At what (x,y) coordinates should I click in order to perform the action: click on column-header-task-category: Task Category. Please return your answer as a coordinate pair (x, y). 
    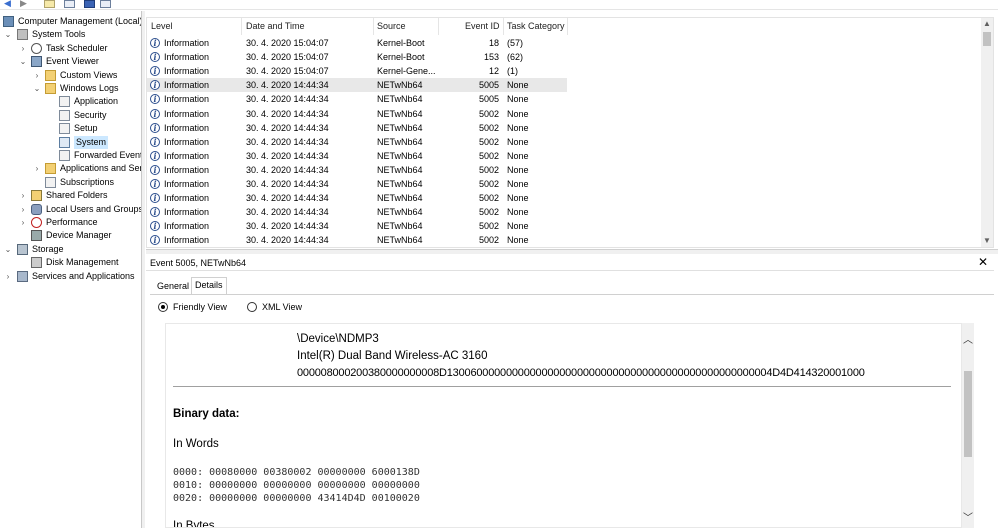
    Looking at the image, I should click on (536, 26).